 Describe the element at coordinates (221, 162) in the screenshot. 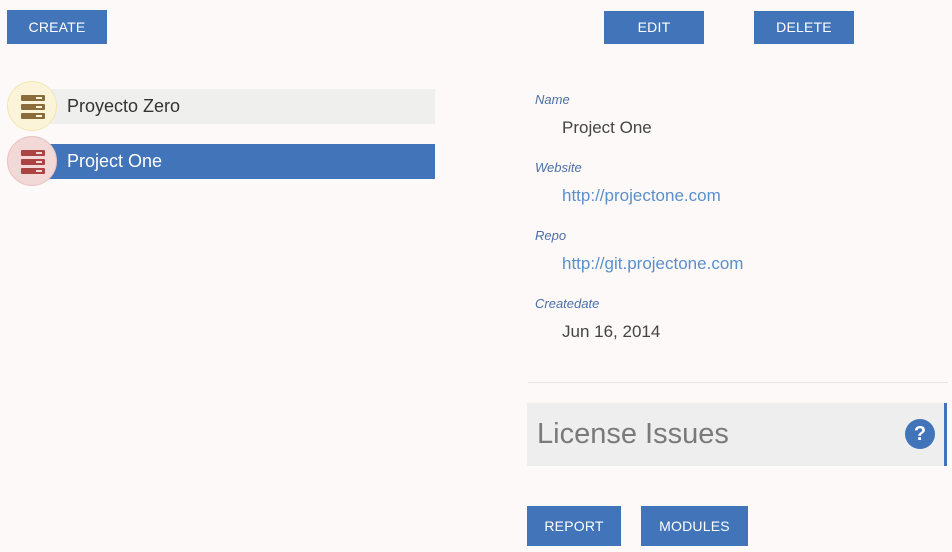

I see `project-list-item-selected: Project One` at that location.